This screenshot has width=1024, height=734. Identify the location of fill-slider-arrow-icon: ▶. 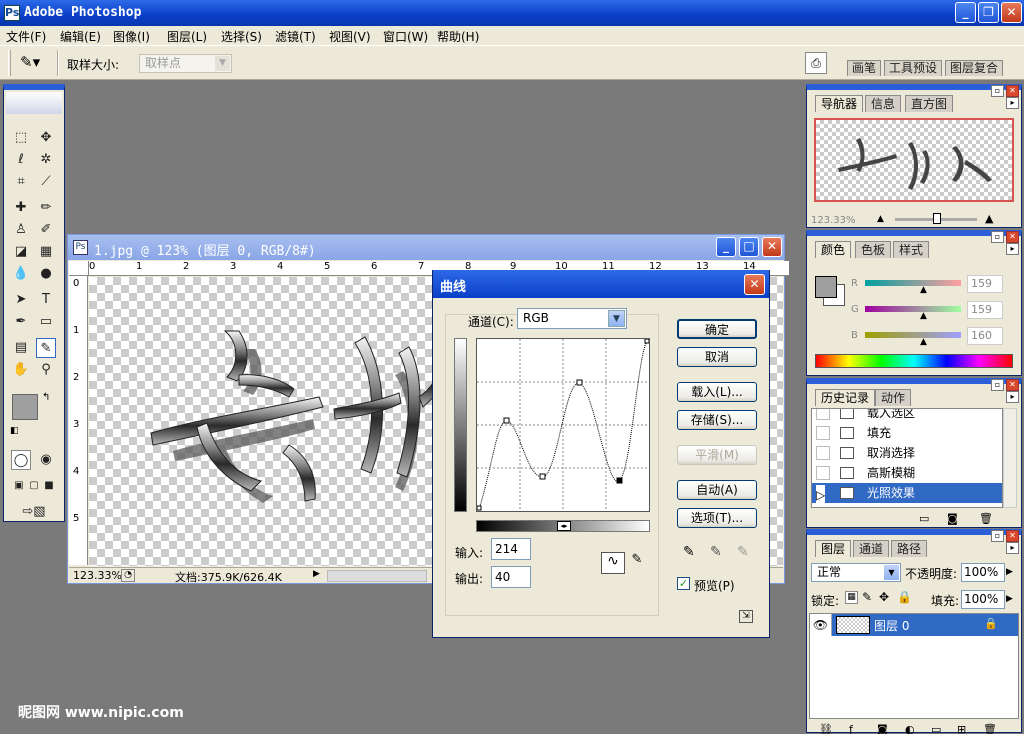
(1009, 599).